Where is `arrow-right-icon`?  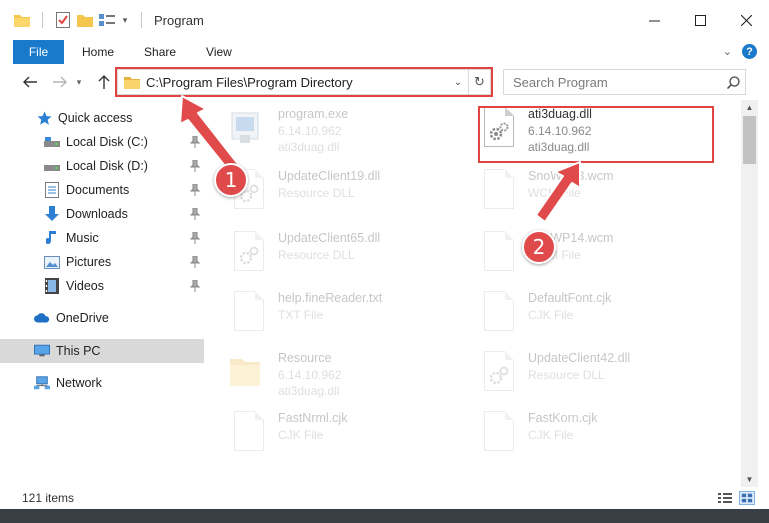
arrow-right-icon is located at coordinates (60, 82).